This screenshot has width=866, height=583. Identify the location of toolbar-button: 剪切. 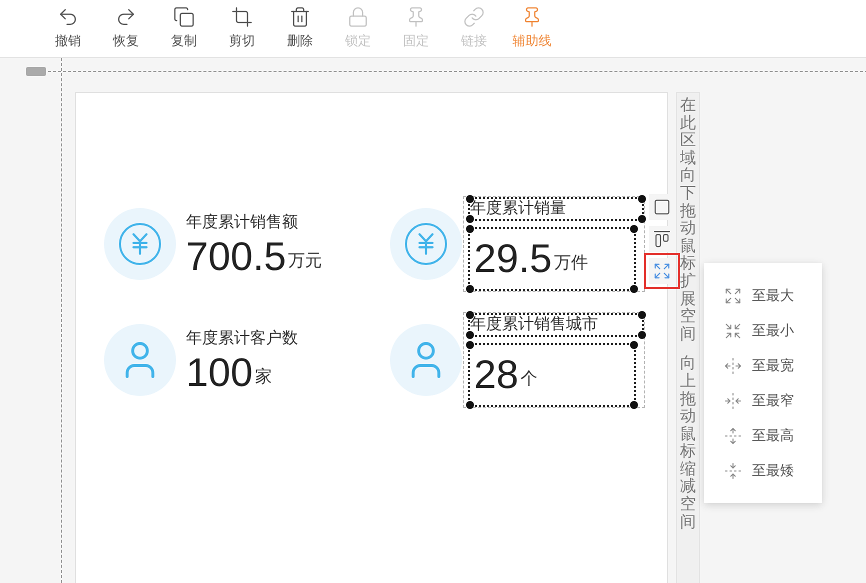
(242, 28).